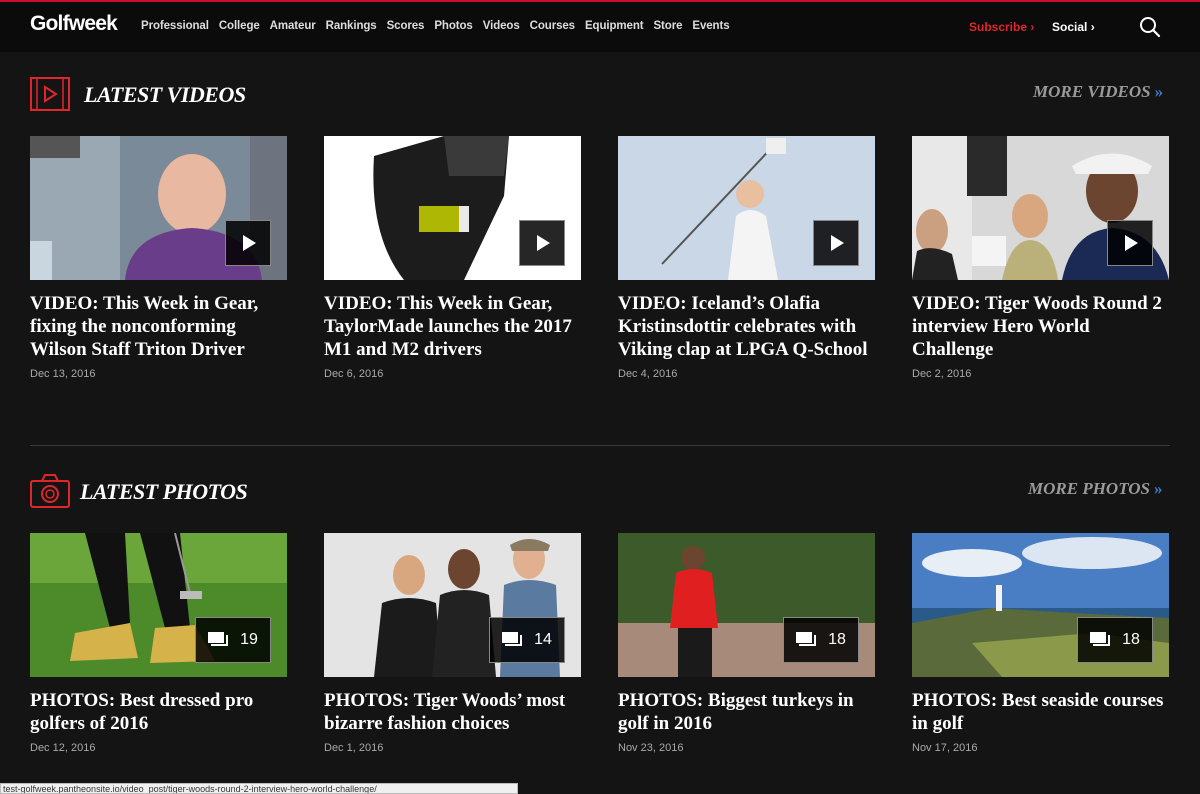 The height and width of the screenshot is (794, 1200). I want to click on social-link: Social ›, so click(1073, 27).